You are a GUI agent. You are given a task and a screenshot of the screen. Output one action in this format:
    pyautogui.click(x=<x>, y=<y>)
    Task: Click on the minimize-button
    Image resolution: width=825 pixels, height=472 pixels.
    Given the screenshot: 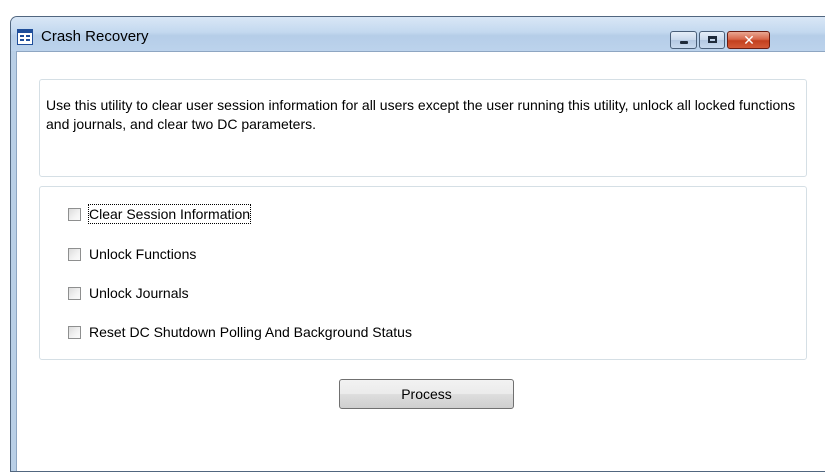 What is the action you would take?
    pyautogui.click(x=683, y=40)
    